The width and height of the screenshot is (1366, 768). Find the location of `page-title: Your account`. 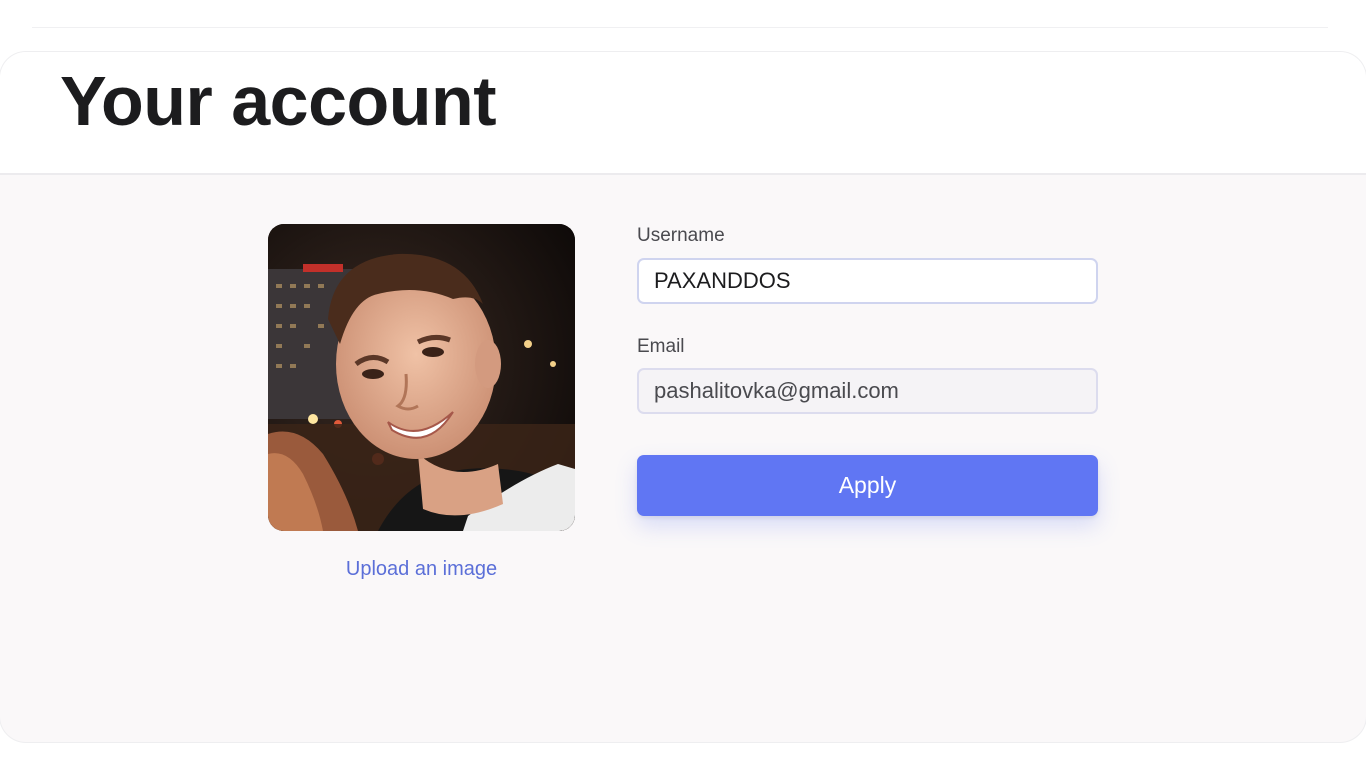

page-title: Your account is located at coordinates (278, 101).